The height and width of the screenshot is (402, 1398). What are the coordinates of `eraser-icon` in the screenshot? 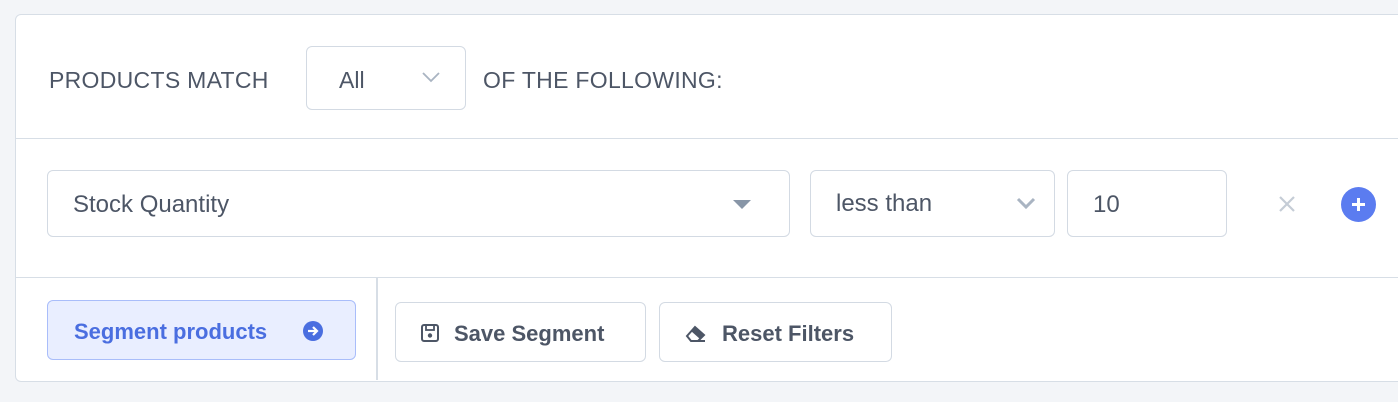 It's located at (695, 333).